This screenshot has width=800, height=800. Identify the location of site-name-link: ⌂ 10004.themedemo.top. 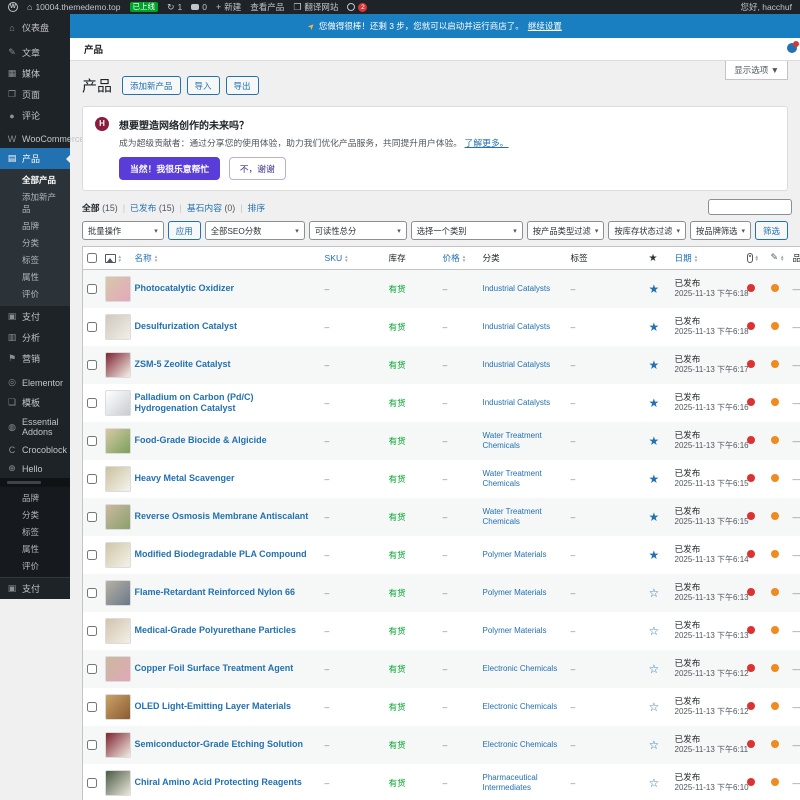
(74, 7).